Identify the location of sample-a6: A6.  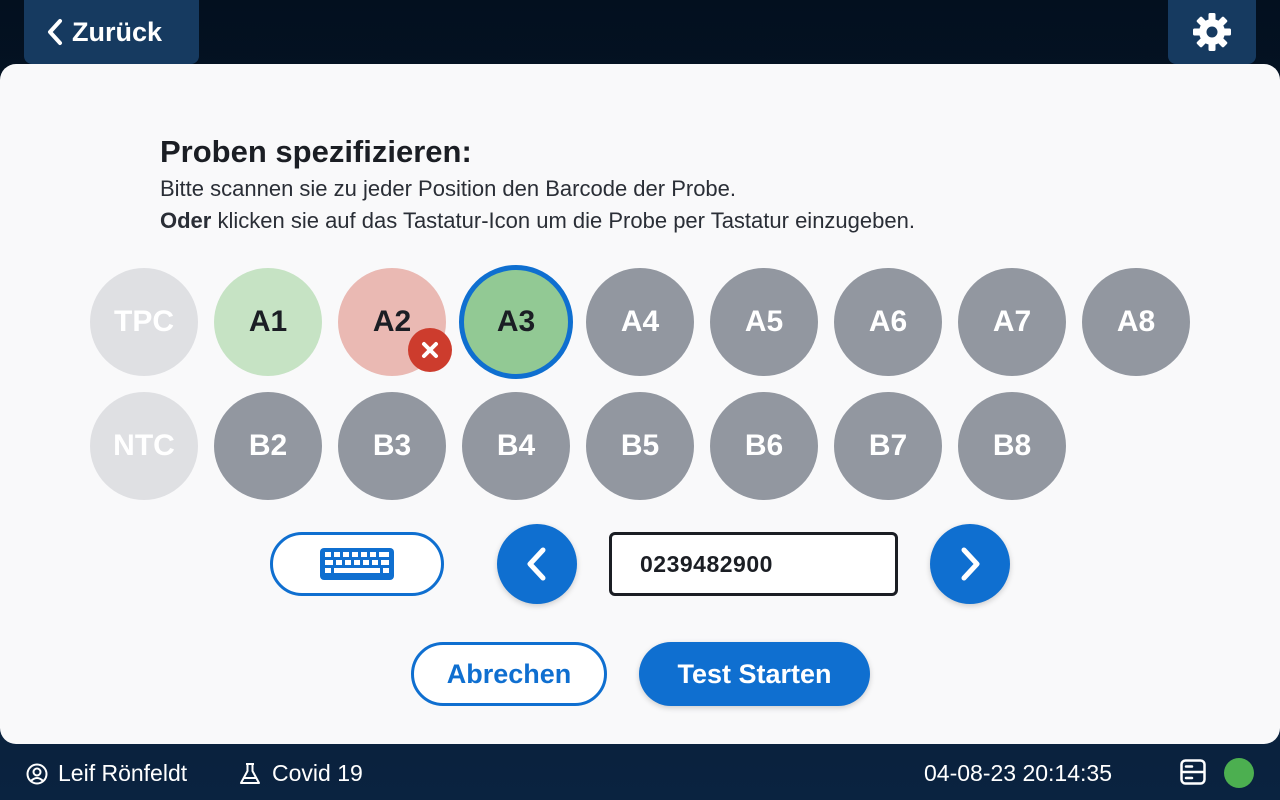
(888, 322).